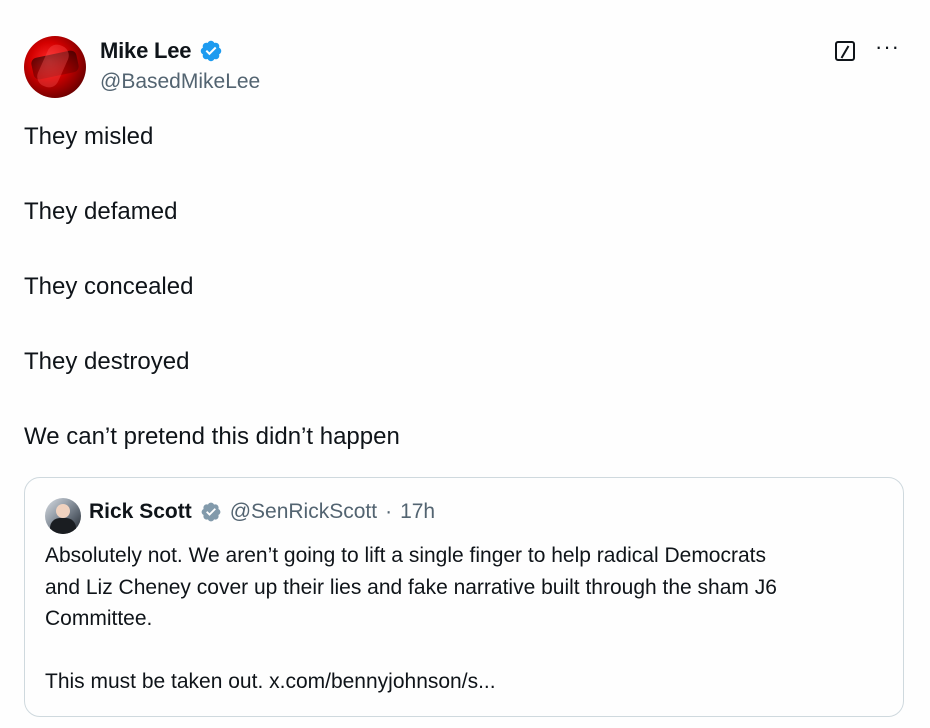  Describe the element at coordinates (101, 211) in the screenshot. I see `tweet-line-2: They defamed` at that location.